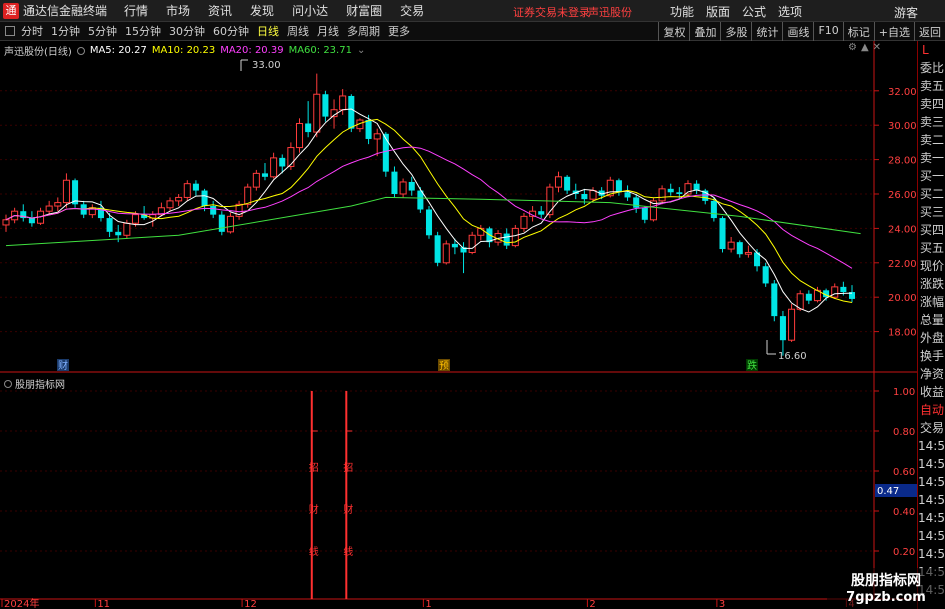  I want to click on side-bar-item: 涨跌, so click(931, 284).